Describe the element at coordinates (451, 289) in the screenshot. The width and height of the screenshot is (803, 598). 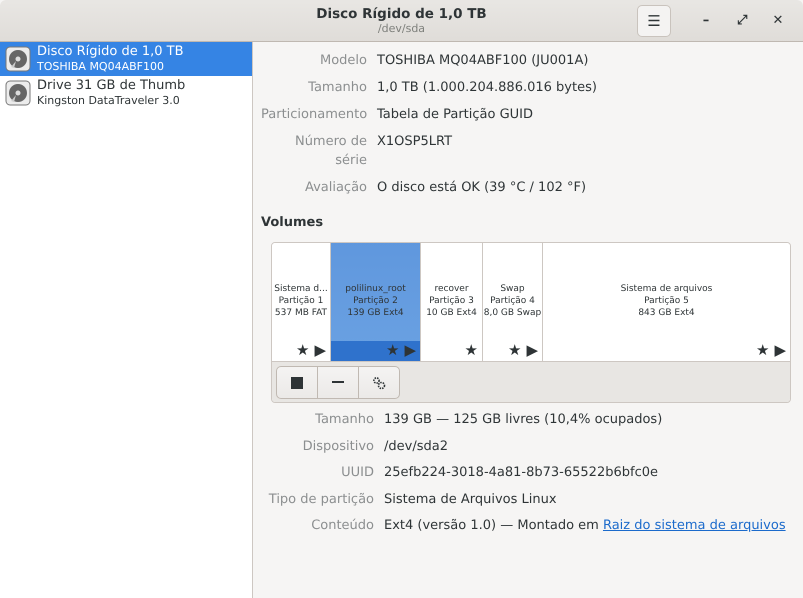
I see `partition-name: recover` at that location.